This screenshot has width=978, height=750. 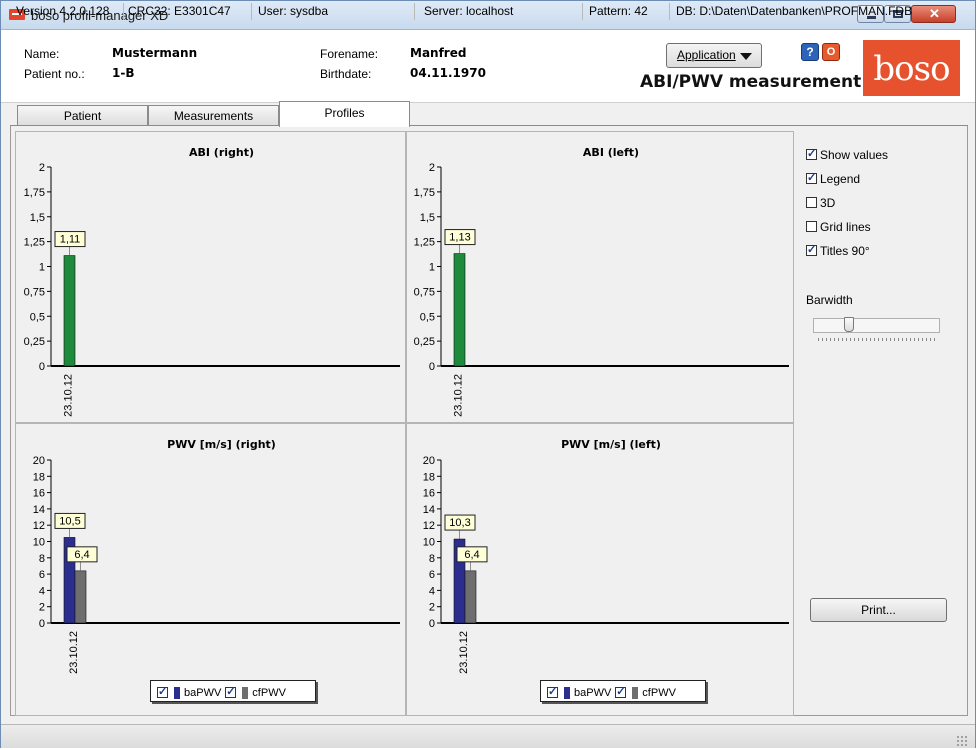 I want to click on y-tick-label: 1,25, so click(x=424, y=243).